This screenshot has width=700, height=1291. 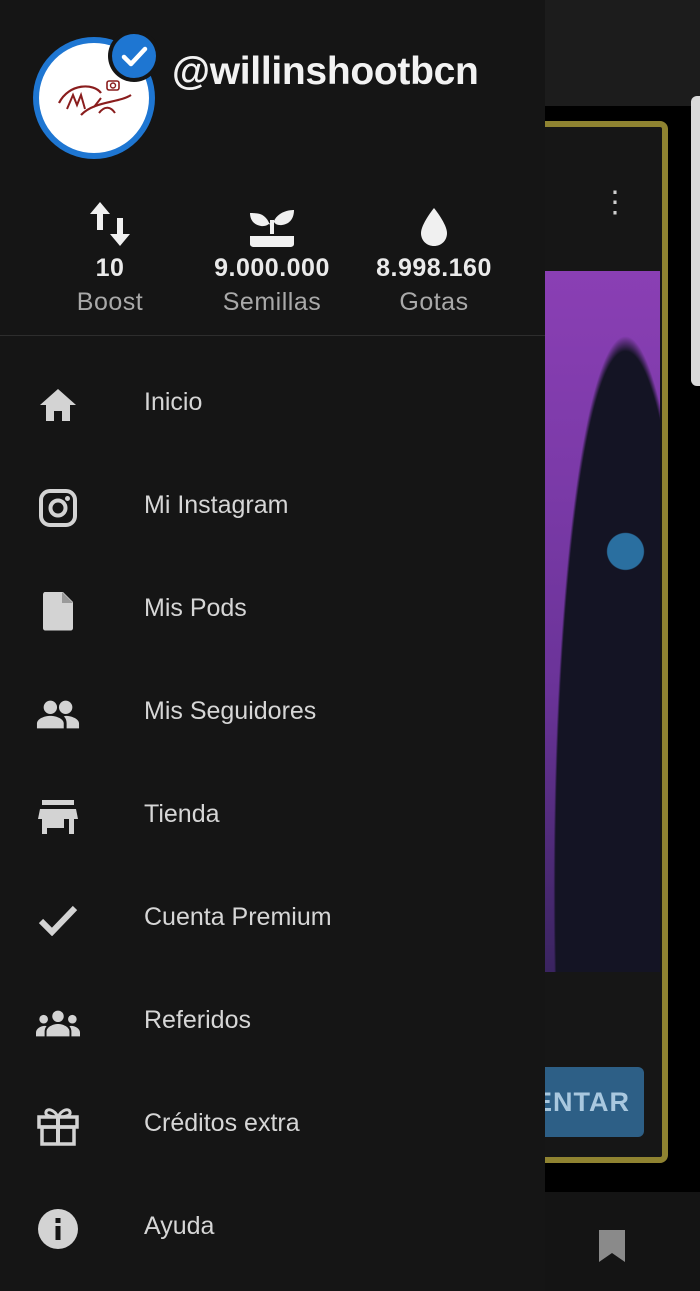 I want to click on check-icon, so click(x=58, y=920).